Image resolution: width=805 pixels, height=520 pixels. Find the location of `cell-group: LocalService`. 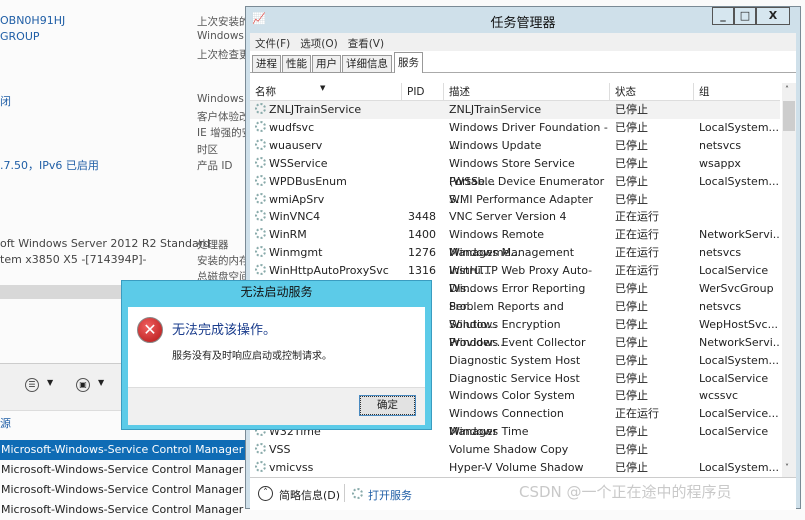

cell-group: LocalService is located at coordinates (737, 271).